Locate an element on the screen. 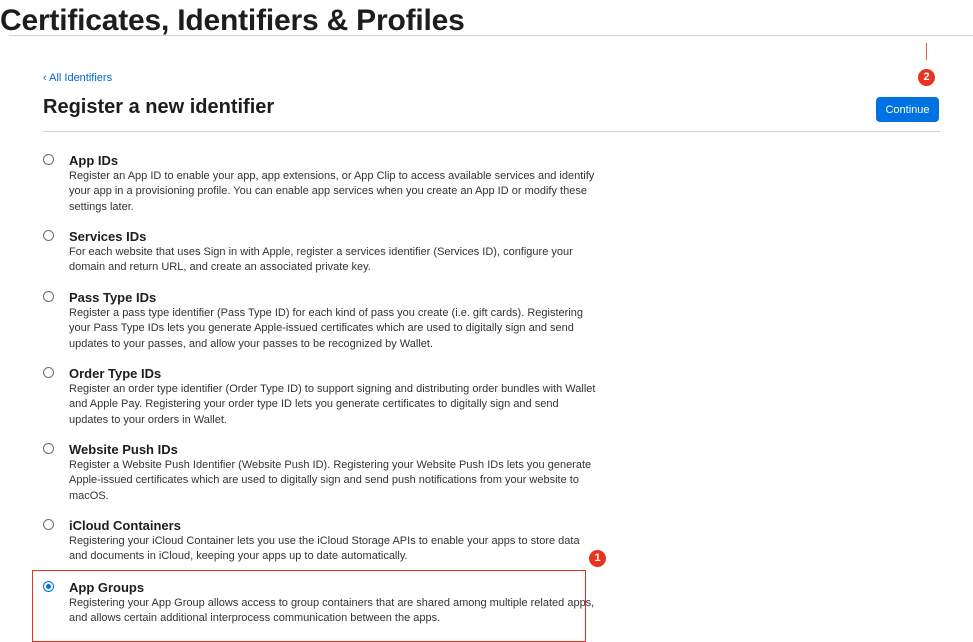  option-title: Services IDs is located at coordinates (108, 236).